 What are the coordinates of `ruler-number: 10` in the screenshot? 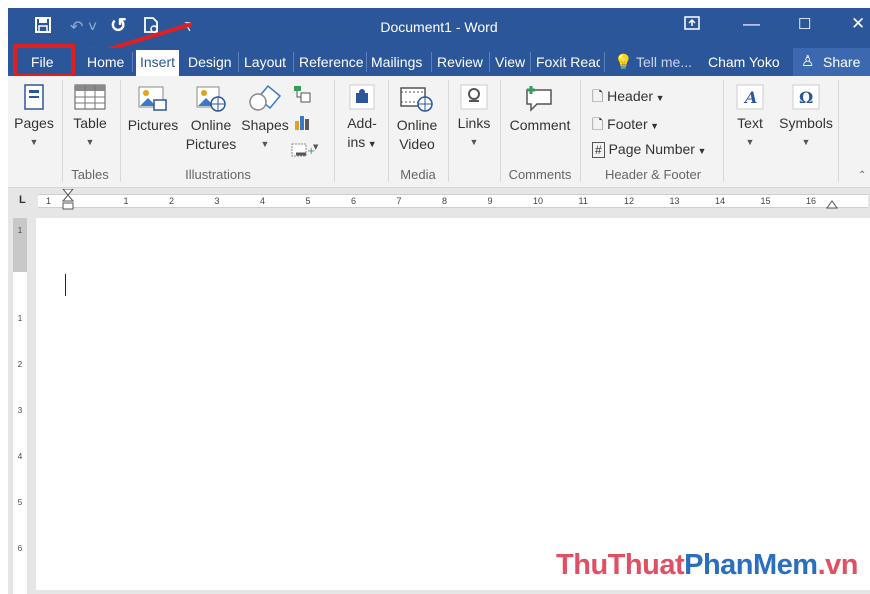 It's located at (538, 201).